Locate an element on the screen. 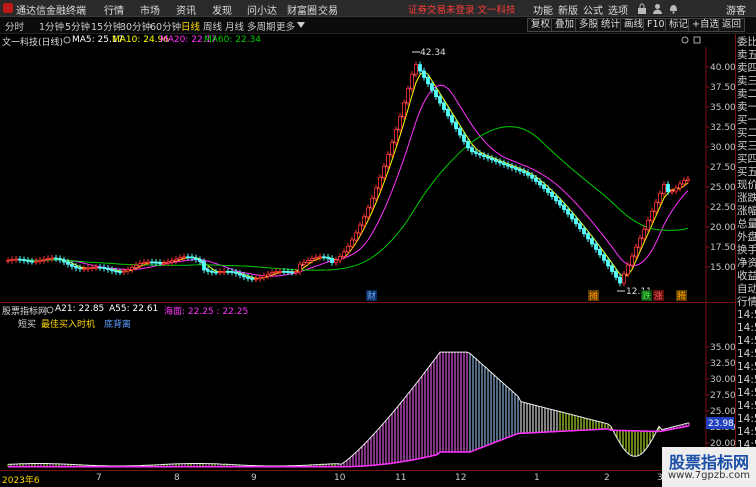 This screenshot has width=756, height=487. quote-label: 买一 is located at coordinates (746, 120).